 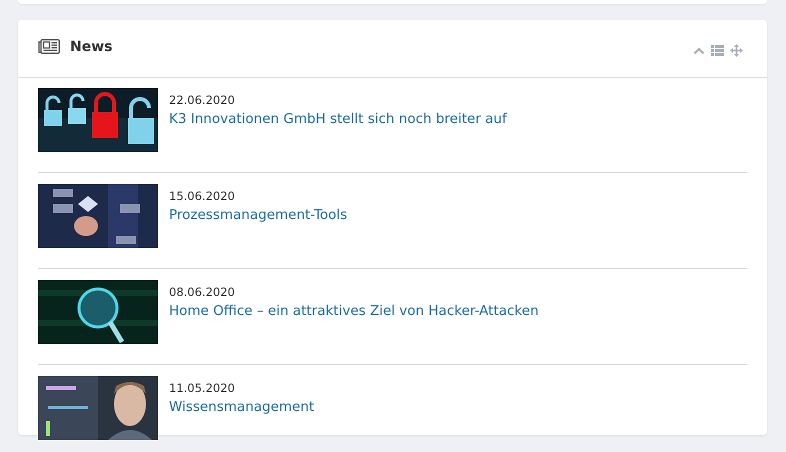 I want to click on chevron-up-icon, so click(x=699, y=50).